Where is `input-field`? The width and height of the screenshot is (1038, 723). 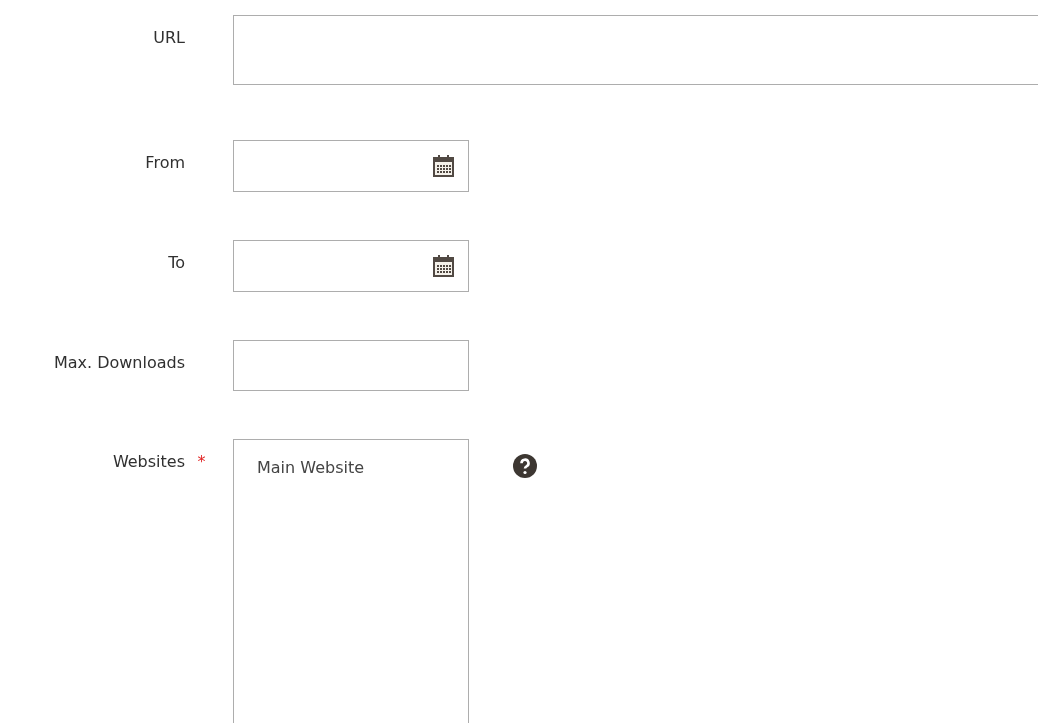 input-field is located at coordinates (351, 365).